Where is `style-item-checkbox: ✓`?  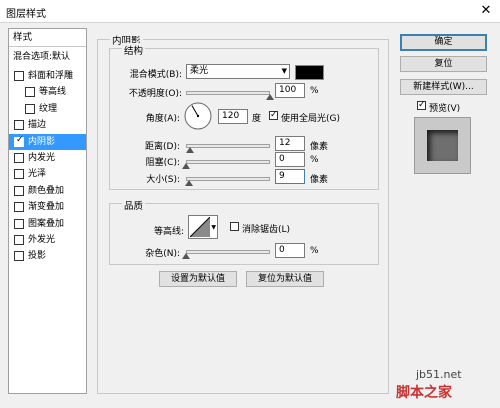 style-item-checkbox: ✓ is located at coordinates (19, 140).